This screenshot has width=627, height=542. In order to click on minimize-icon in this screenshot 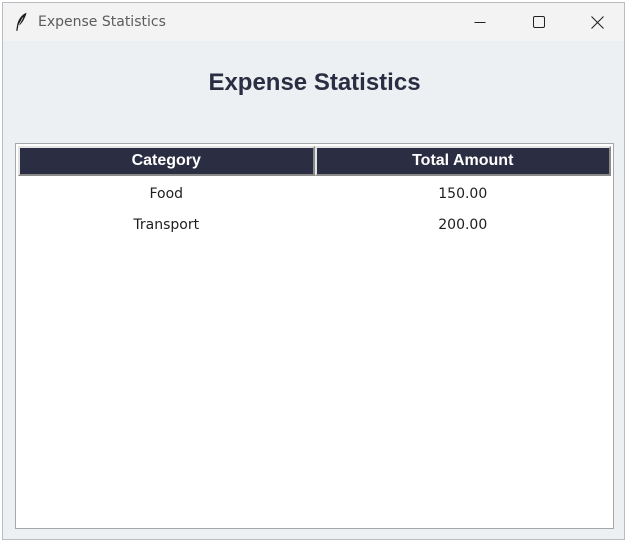, I will do `click(480, 22)`.